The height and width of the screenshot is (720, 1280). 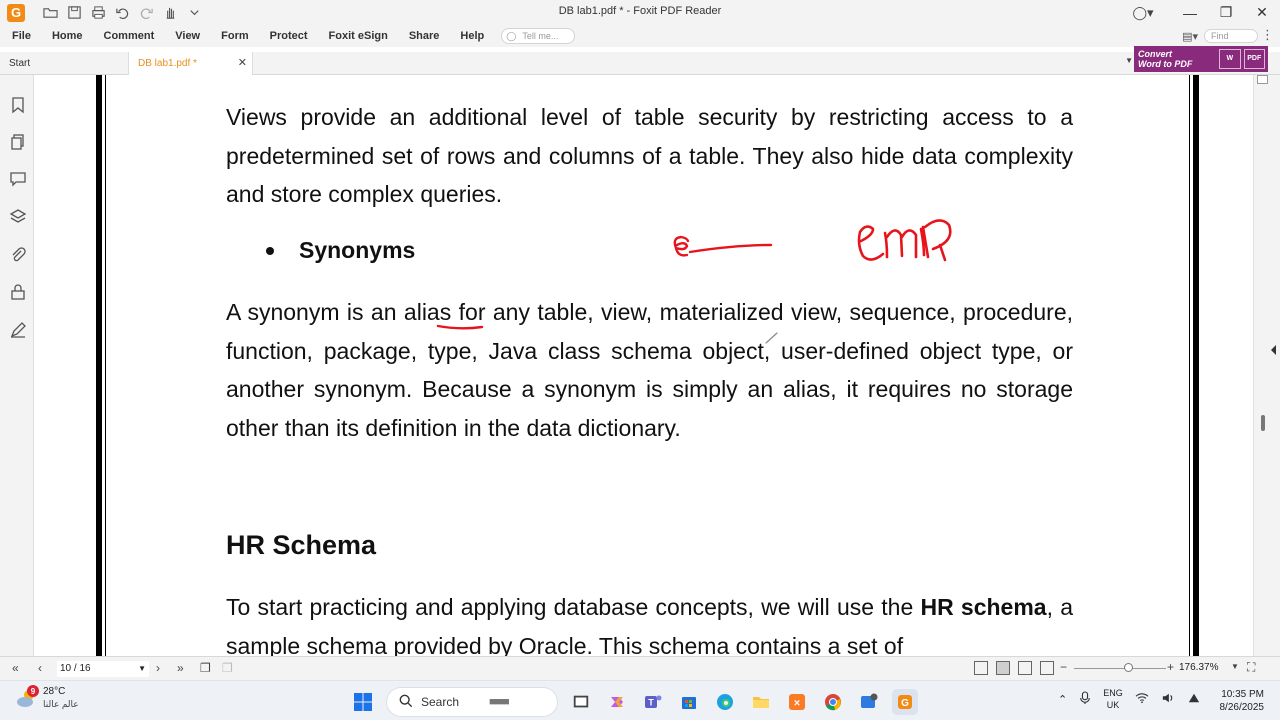 I want to click on scroll-top-box, so click(x=1262, y=79).